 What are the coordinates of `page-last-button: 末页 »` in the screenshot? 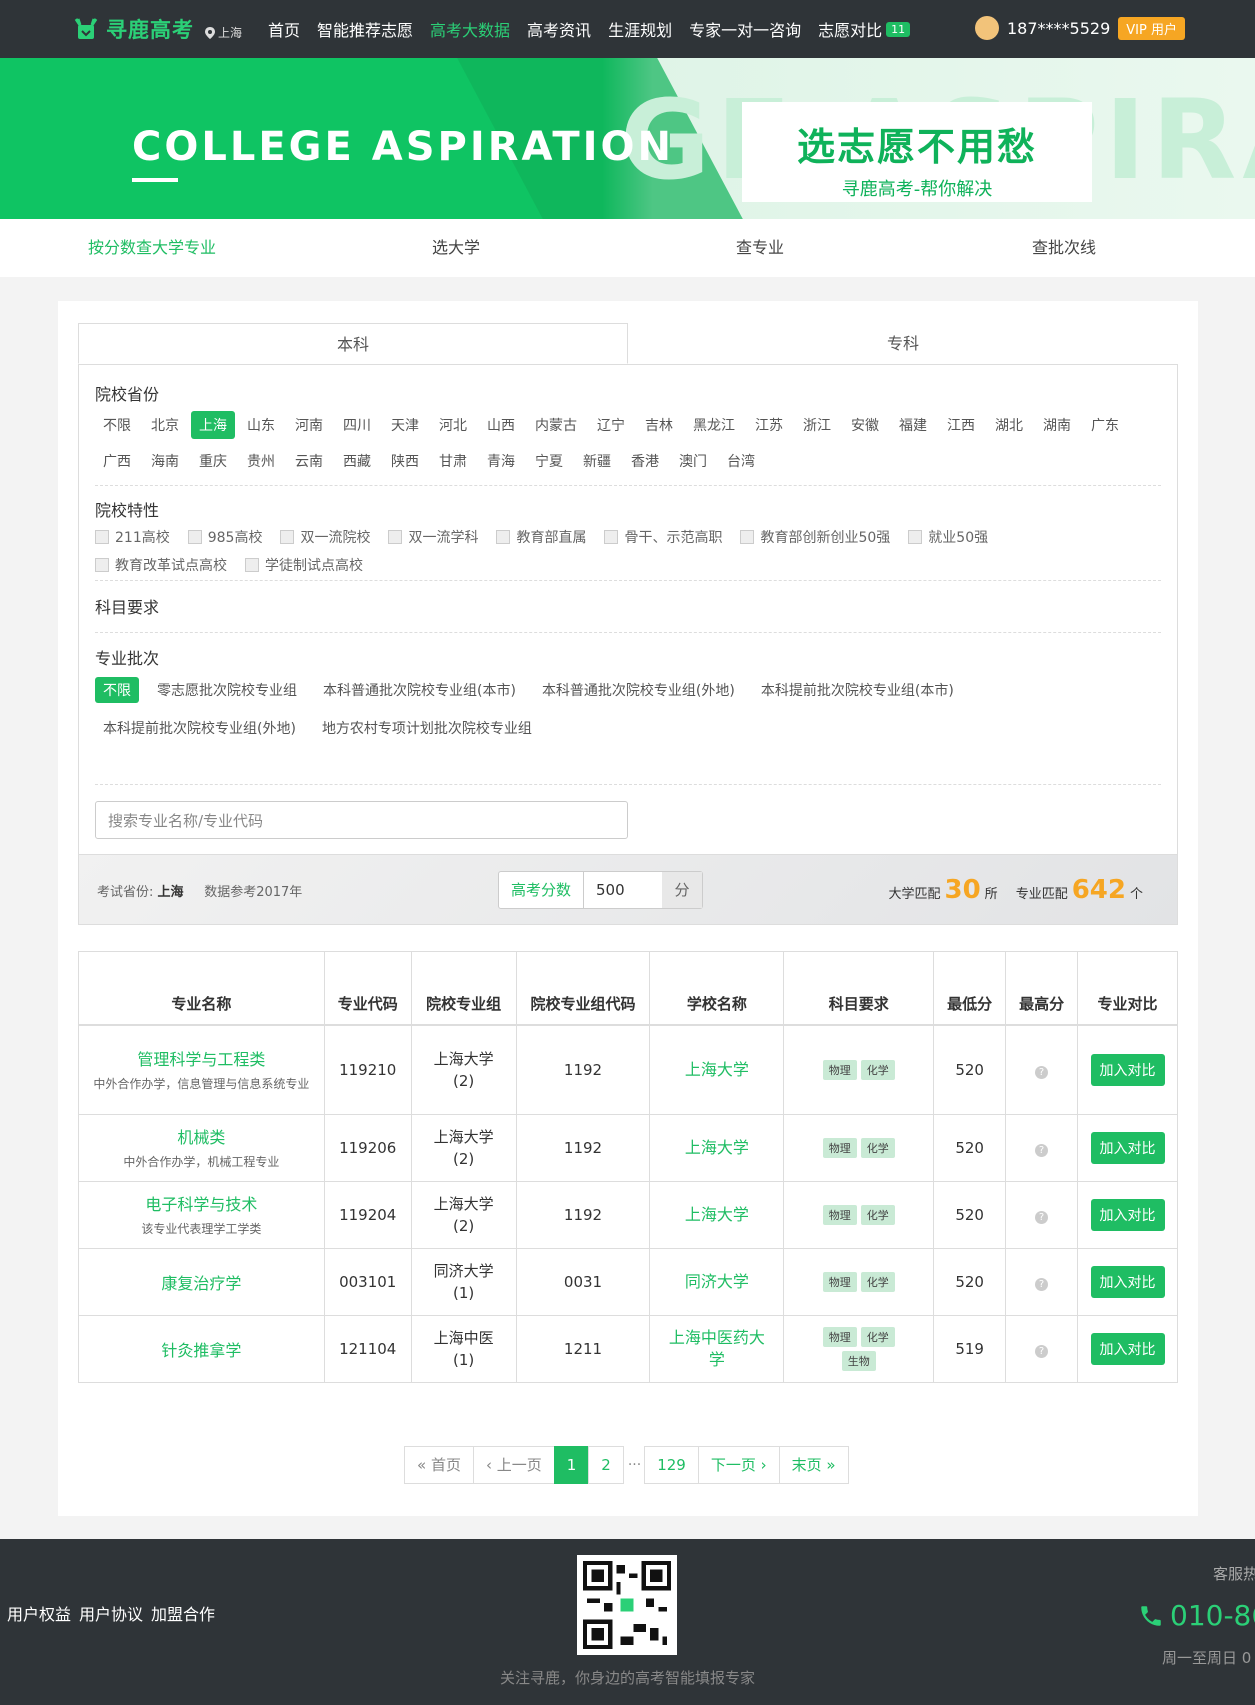 It's located at (813, 1465).